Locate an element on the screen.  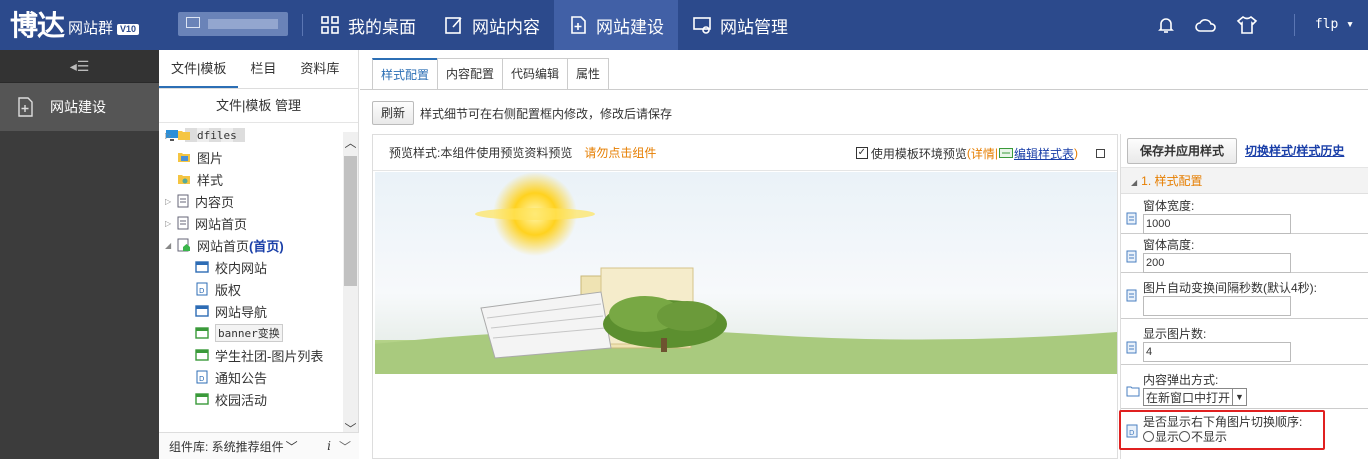
shirt-icon is located at coordinates (1247, 25).